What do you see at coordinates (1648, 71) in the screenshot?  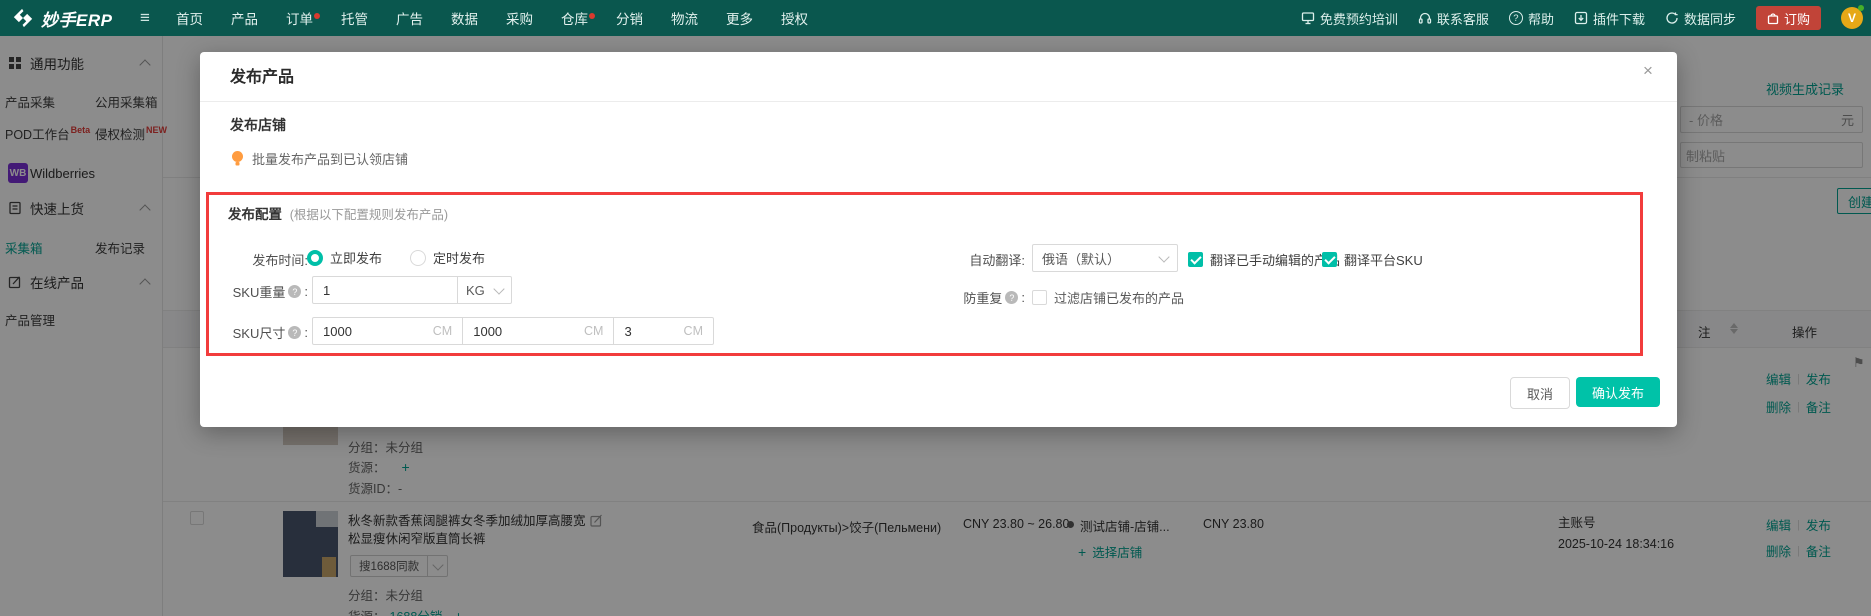 I see `close-icon: ×` at bounding box center [1648, 71].